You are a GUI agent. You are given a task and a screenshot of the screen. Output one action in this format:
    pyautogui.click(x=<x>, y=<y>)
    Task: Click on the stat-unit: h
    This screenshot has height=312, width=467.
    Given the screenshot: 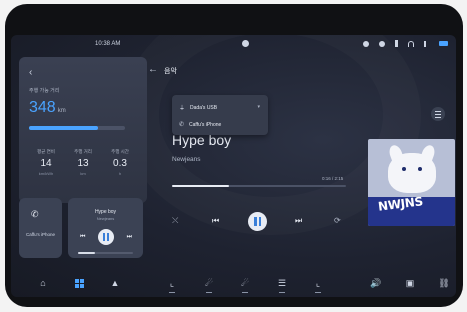 What is the action you would take?
    pyautogui.click(x=120, y=173)
    